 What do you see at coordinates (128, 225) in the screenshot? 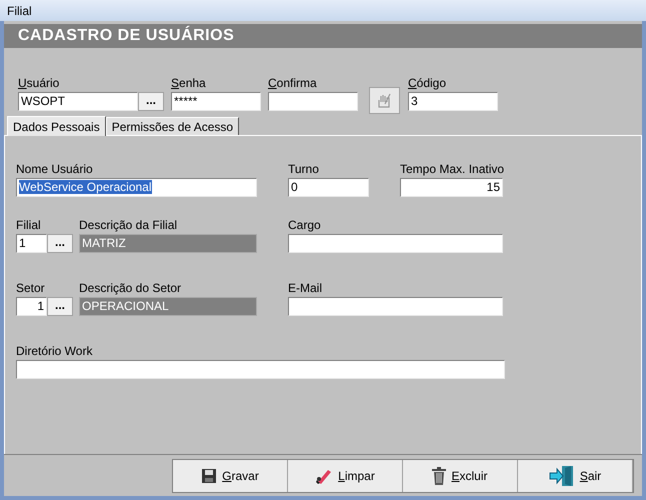
I see `field-label: Descrição da Filial` at bounding box center [128, 225].